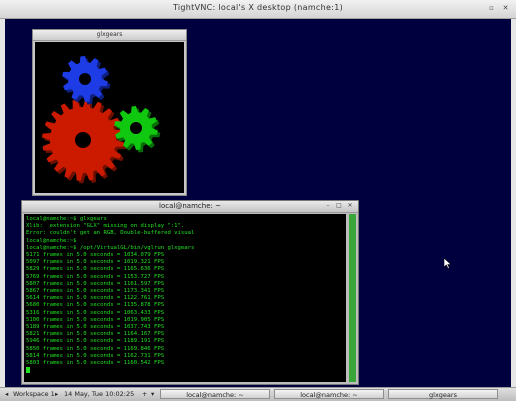 The width and height of the screenshot is (516, 401). I want to click on minimize-icon: –, so click(328, 206).